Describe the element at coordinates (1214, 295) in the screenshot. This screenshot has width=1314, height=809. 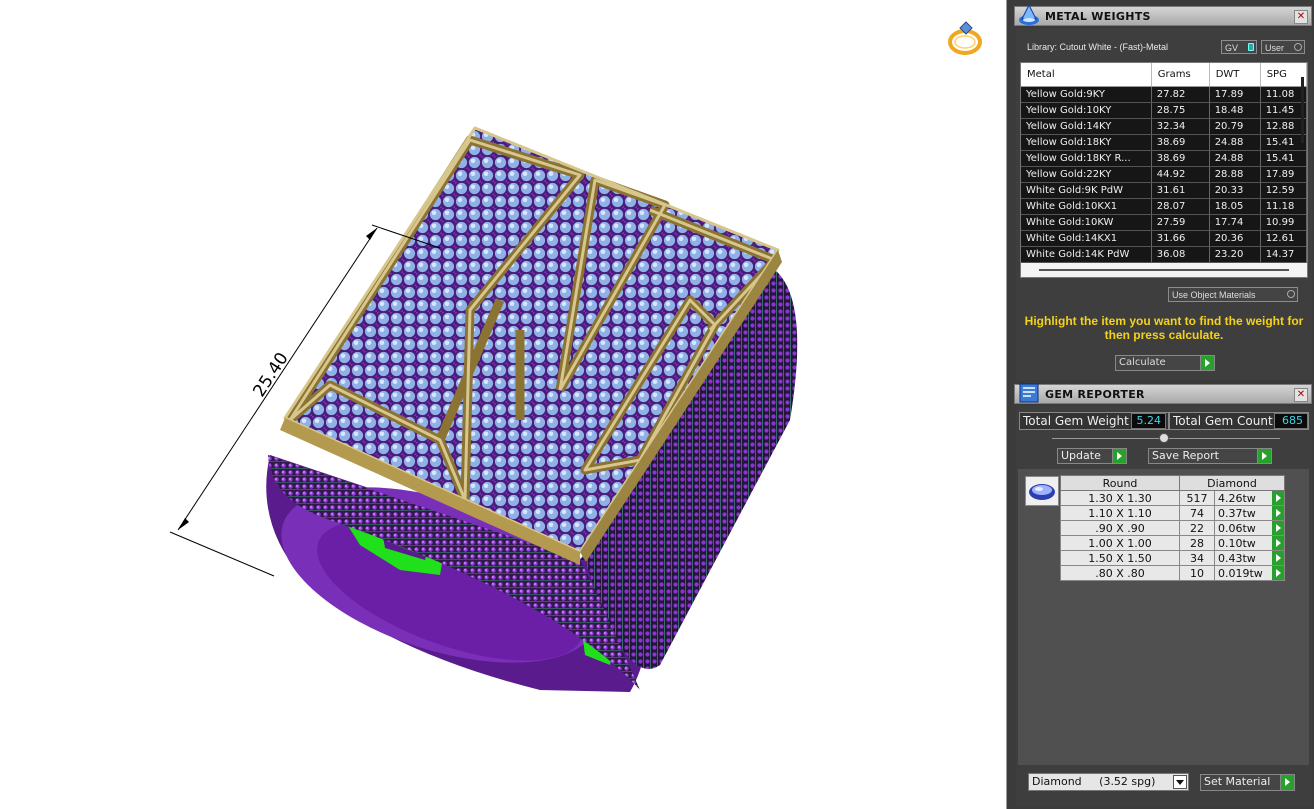
I see `use-object-materials-label: Use Object Materials` at that location.